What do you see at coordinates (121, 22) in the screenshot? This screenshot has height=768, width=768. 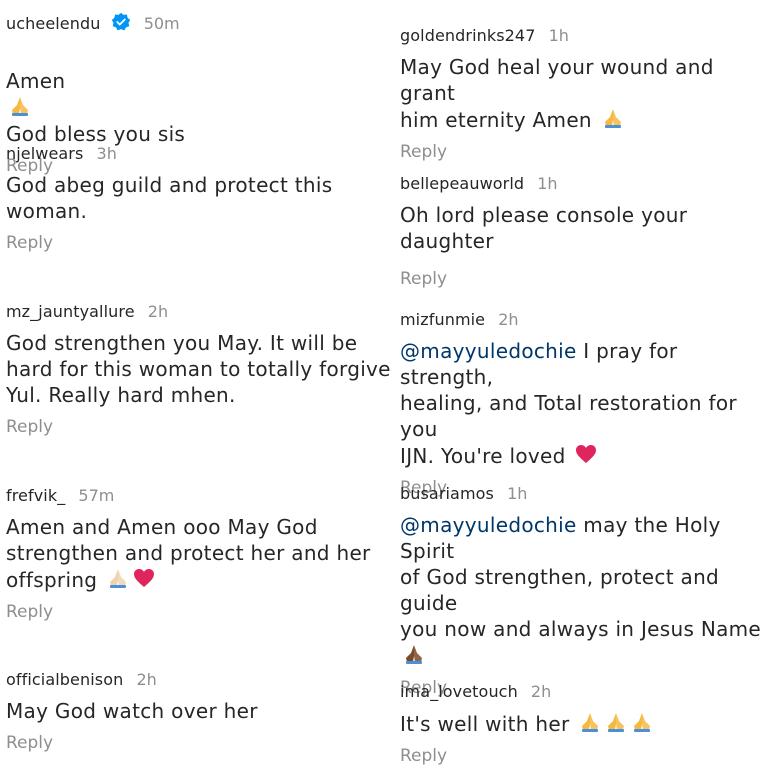 I see `verified-badge-icon` at bounding box center [121, 22].